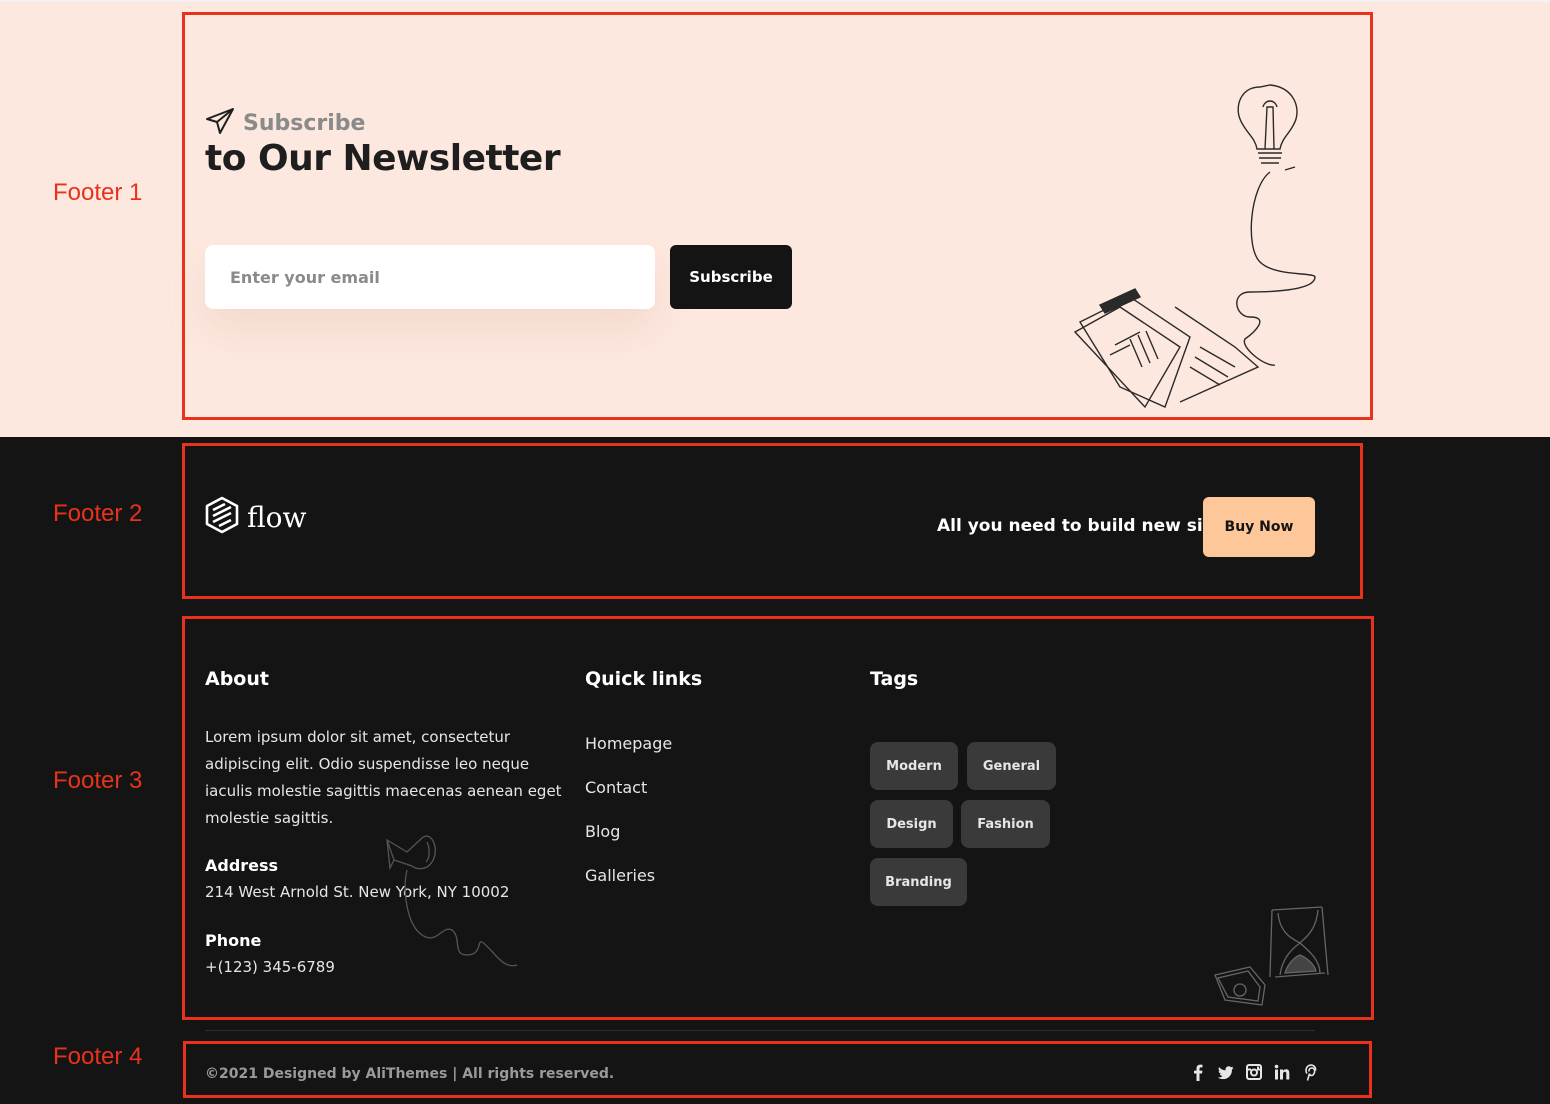 The image size is (1550, 1104). What do you see at coordinates (760, 1030) in the screenshot?
I see `footer-divider` at bounding box center [760, 1030].